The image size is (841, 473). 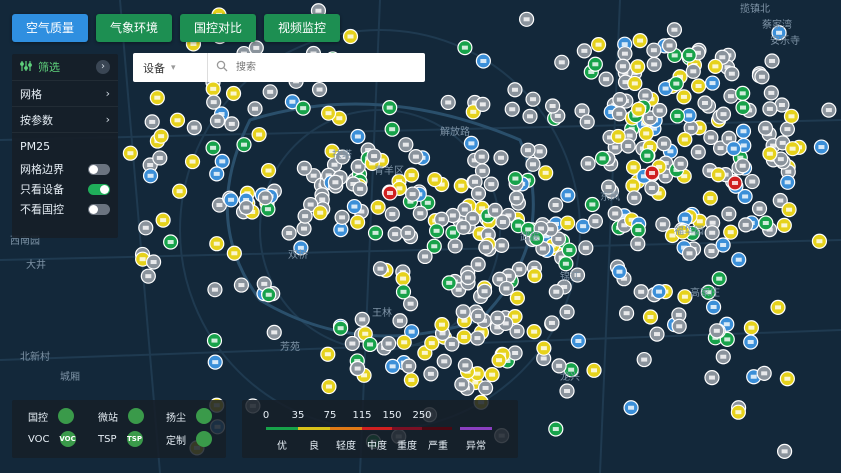 What do you see at coordinates (121, 416) in the screenshot?
I see `legend-item-micro: 微站` at bounding box center [121, 416].